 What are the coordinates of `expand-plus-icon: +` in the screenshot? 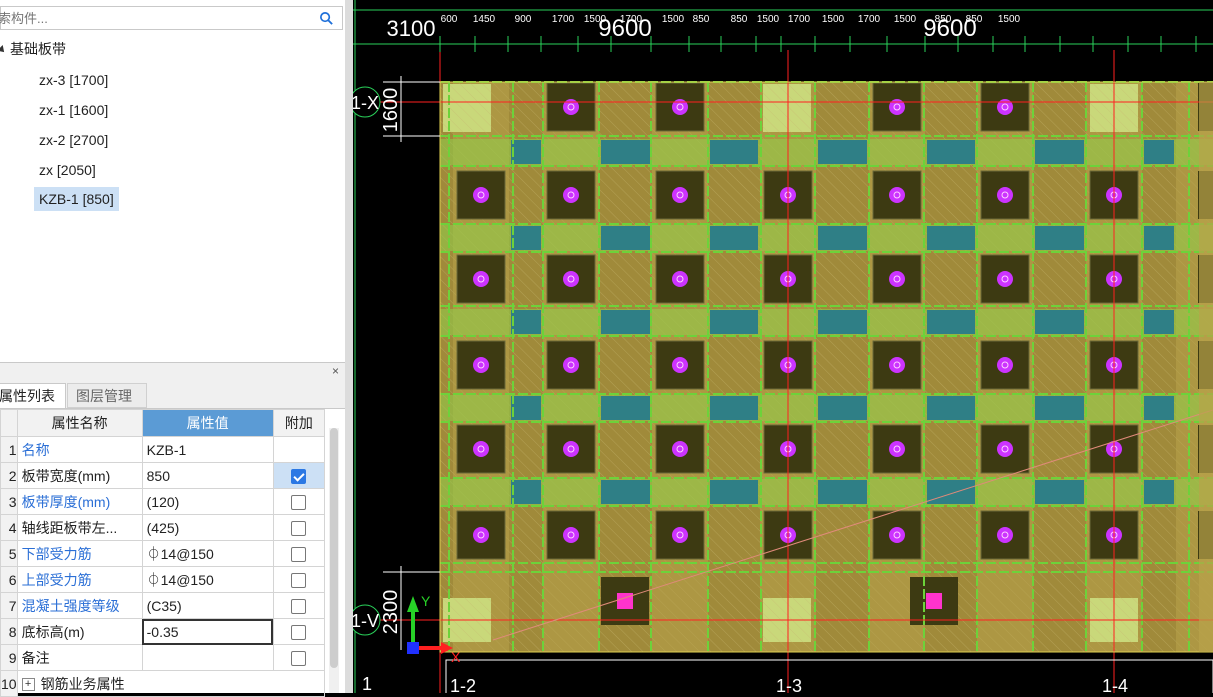 It's located at (28, 685).